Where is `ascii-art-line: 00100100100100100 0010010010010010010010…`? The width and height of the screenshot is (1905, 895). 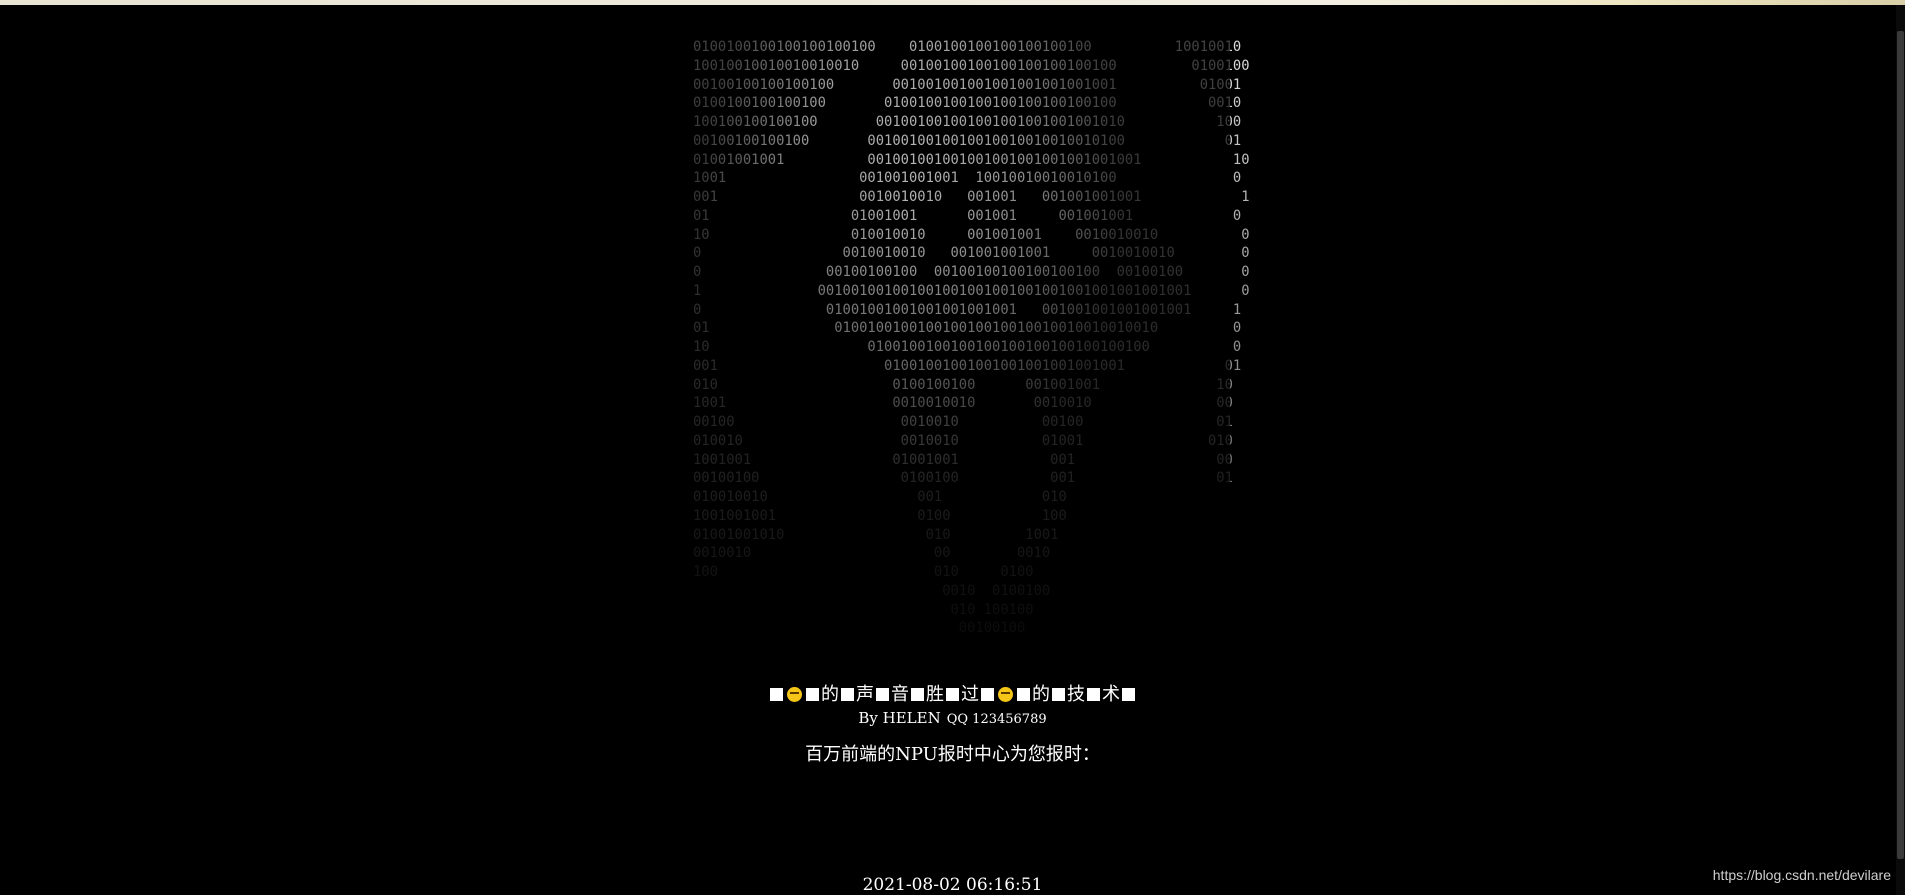 ascii-art-line: 00100100100100100 0010010010010010010010… is located at coordinates (967, 84).